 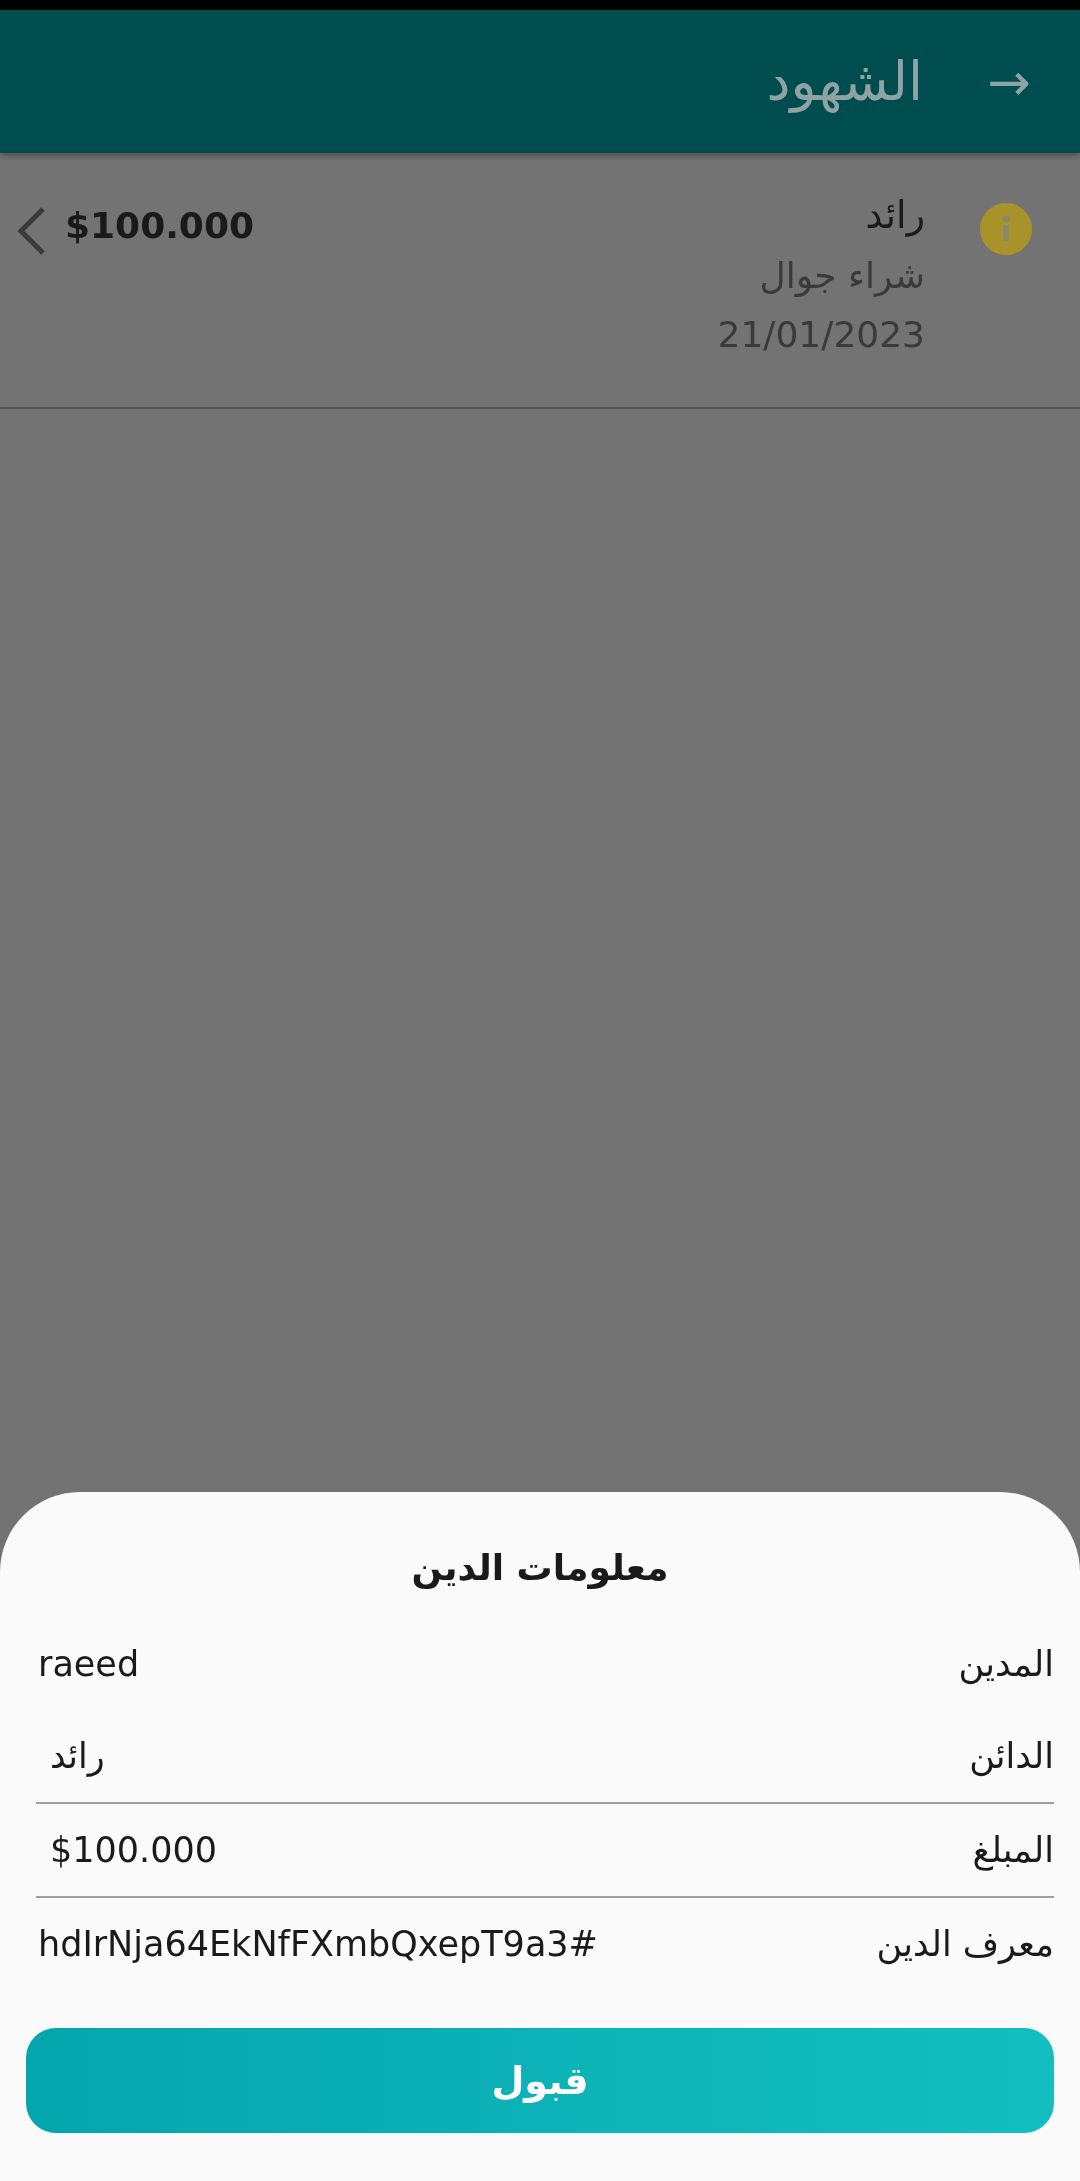 I want to click on field-value: $100.000, so click(x=133, y=1850).